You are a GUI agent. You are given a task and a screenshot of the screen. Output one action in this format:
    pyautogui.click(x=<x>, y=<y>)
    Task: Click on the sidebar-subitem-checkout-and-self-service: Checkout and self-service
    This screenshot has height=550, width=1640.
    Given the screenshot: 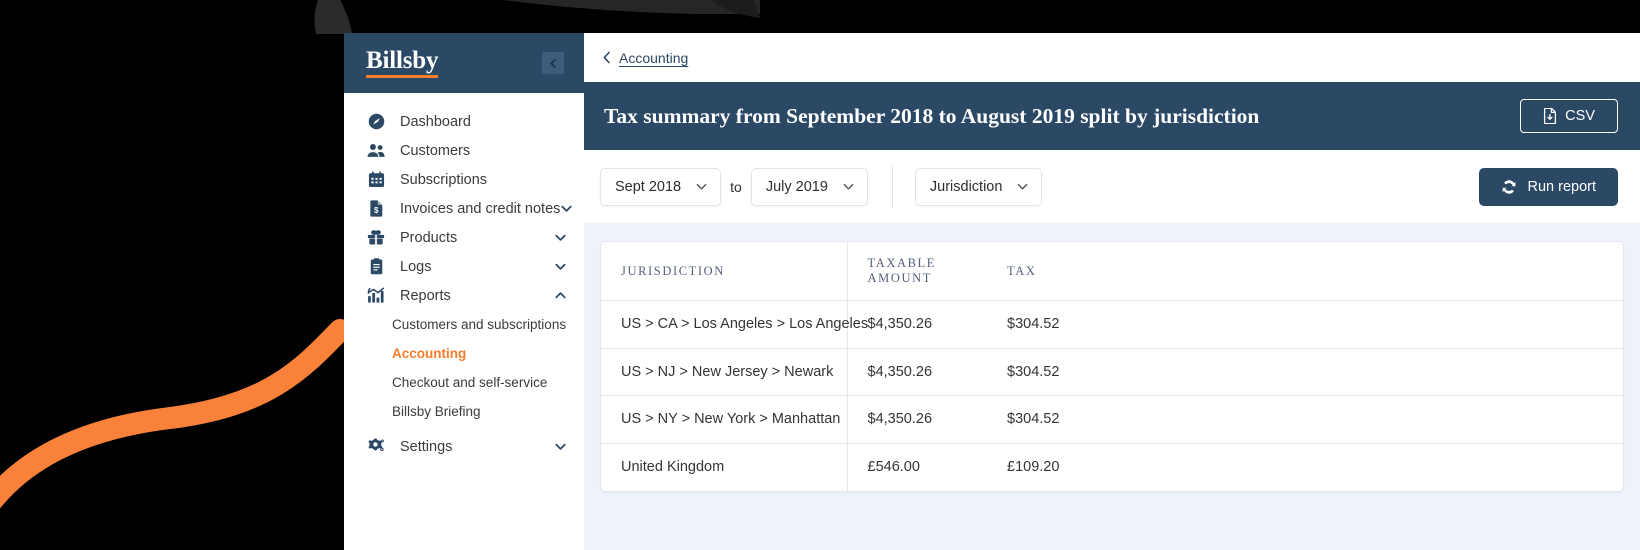 What is the action you would take?
    pyautogui.click(x=464, y=382)
    